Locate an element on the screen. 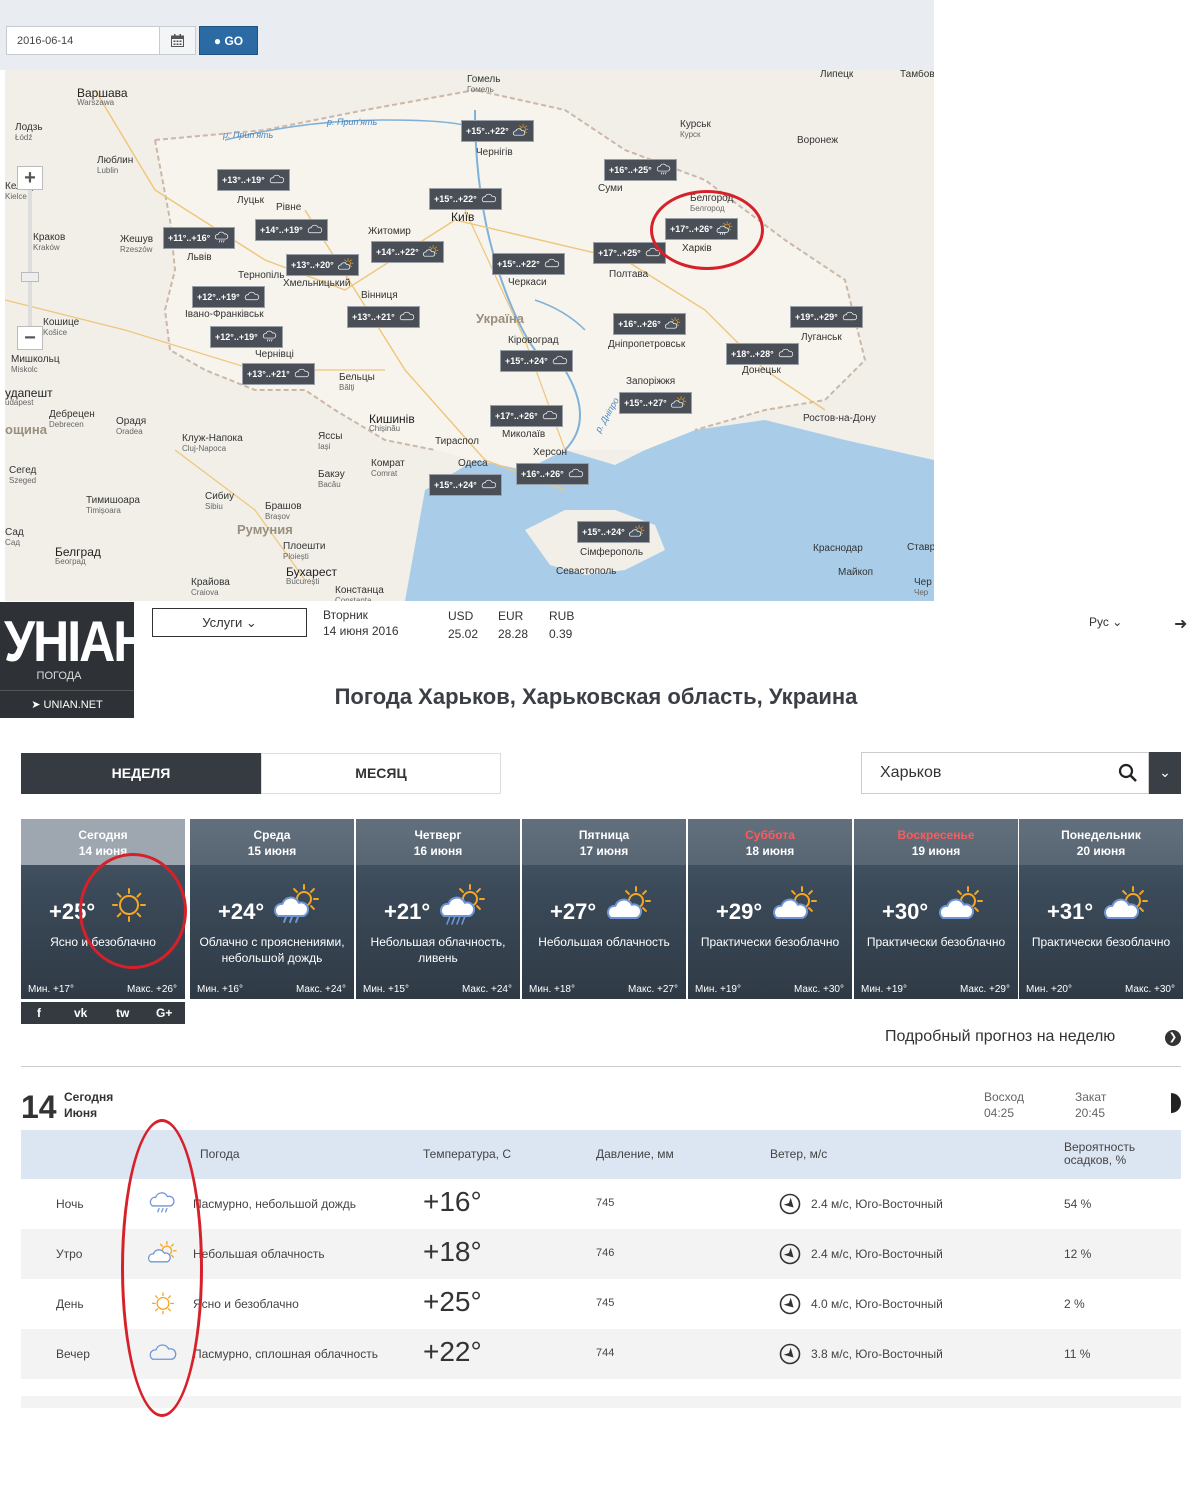 The width and height of the screenshot is (1192, 1509). wind-direction-icon is located at coordinates (790, 1304).